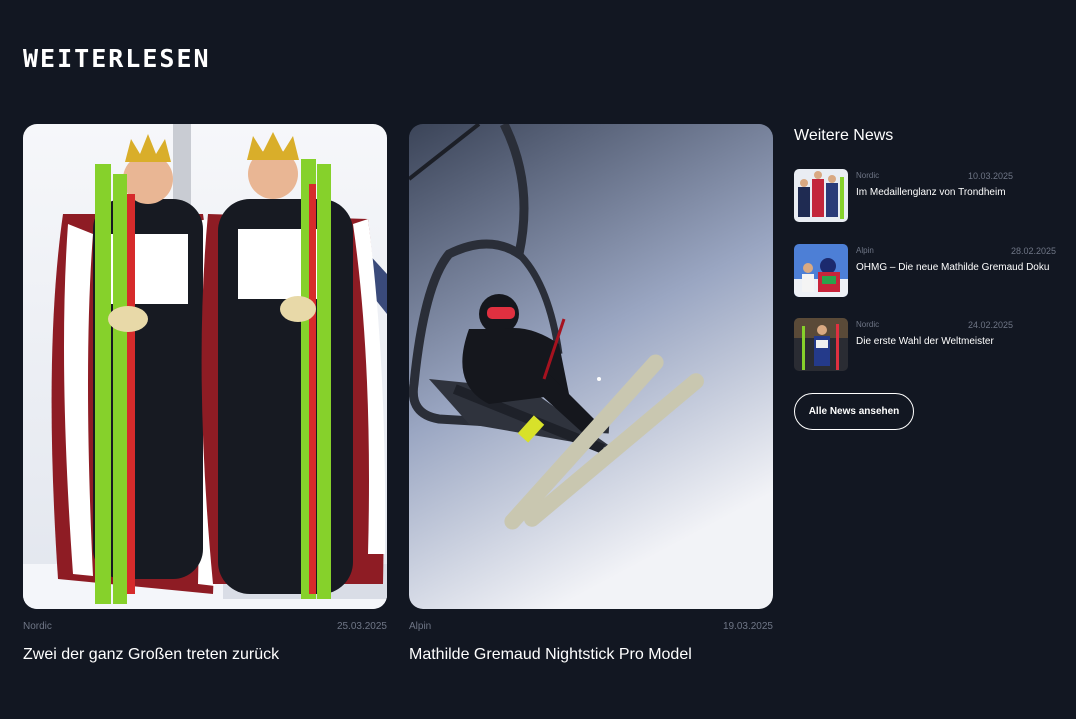 This screenshot has width=1076, height=719. What do you see at coordinates (844, 135) in the screenshot?
I see `sidebar-title: Weitere News` at bounding box center [844, 135].